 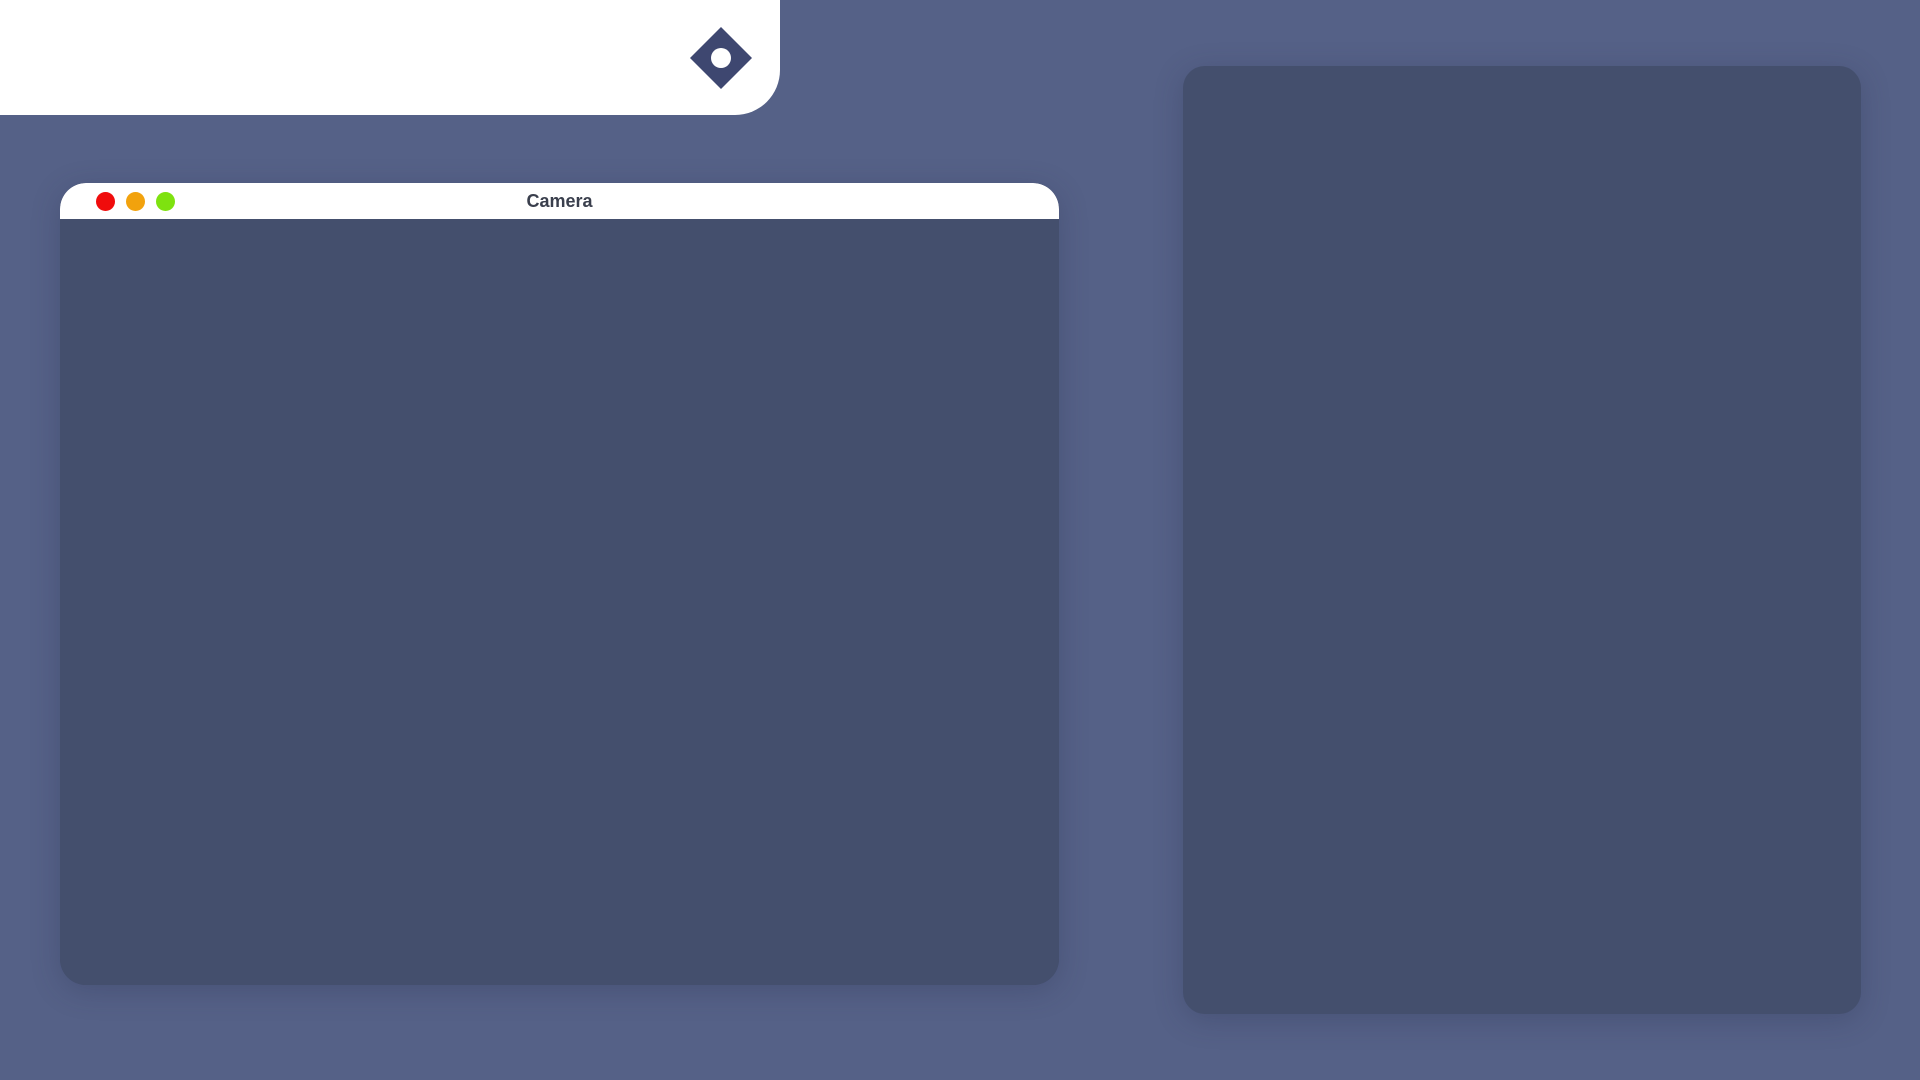 What do you see at coordinates (390, 57) in the screenshot?
I see `brand-header` at bounding box center [390, 57].